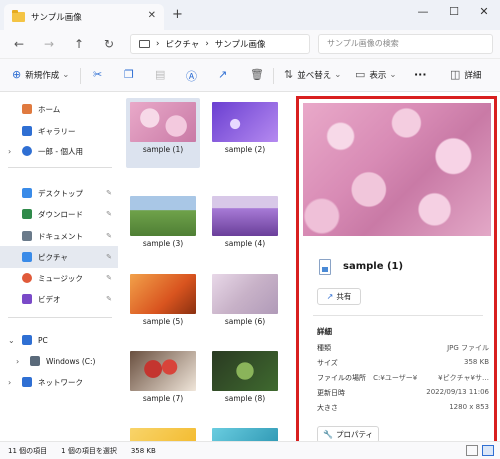 The image size is (500, 459). I want to click on sidebar-item-downloads: ダウンロード ✎, so click(59, 214).